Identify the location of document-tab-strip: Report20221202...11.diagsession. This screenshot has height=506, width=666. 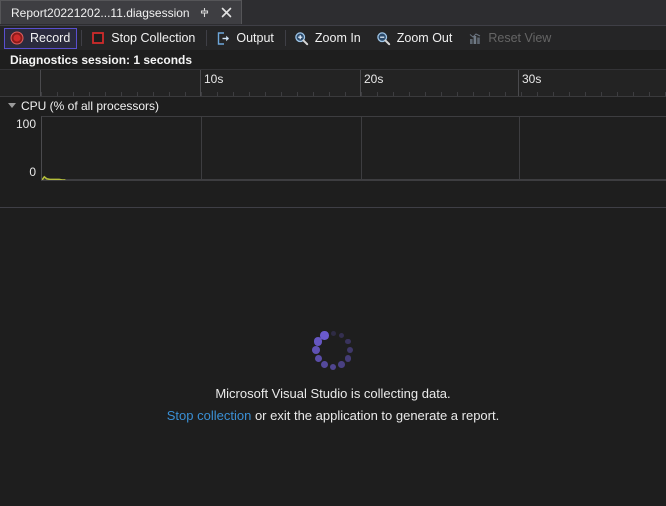
(333, 13).